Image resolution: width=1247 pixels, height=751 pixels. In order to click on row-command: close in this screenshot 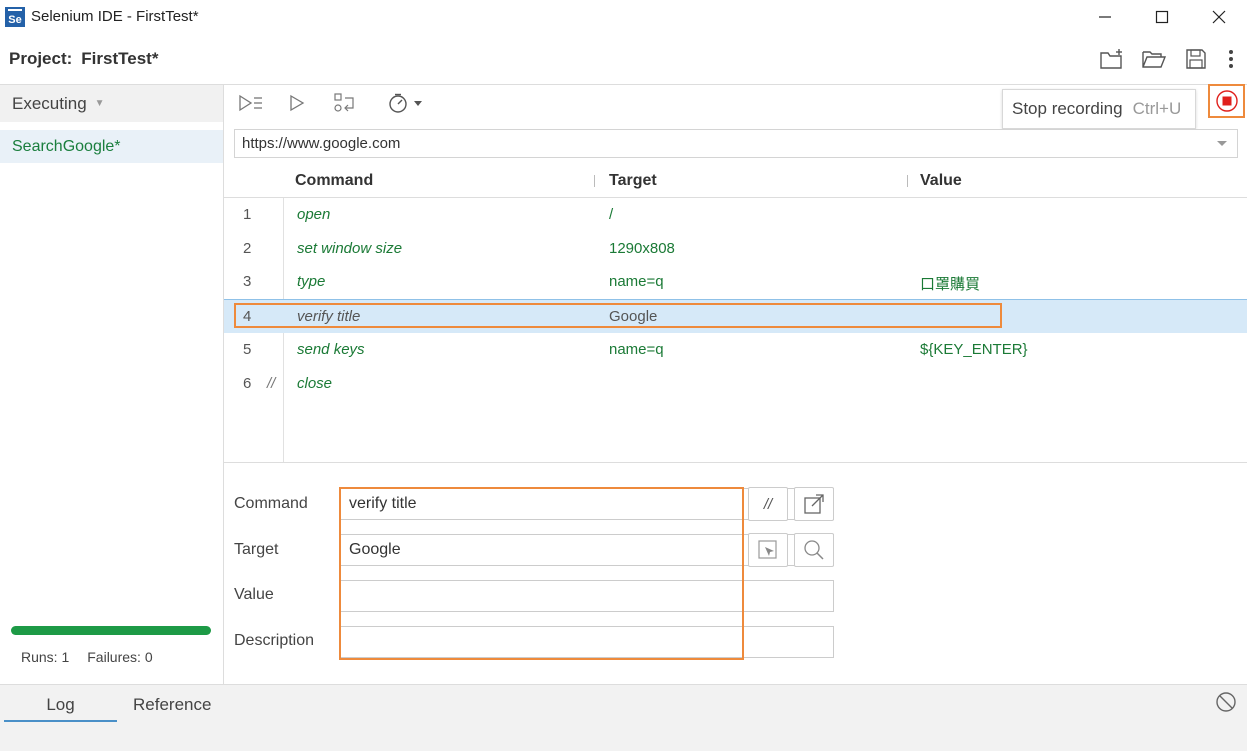, I will do `click(315, 383)`.